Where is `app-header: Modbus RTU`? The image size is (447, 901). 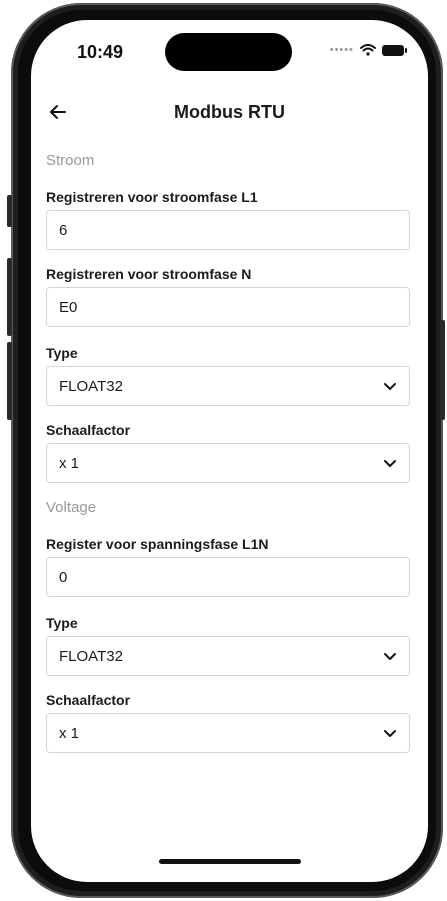 app-header: Modbus RTU is located at coordinates (229, 115).